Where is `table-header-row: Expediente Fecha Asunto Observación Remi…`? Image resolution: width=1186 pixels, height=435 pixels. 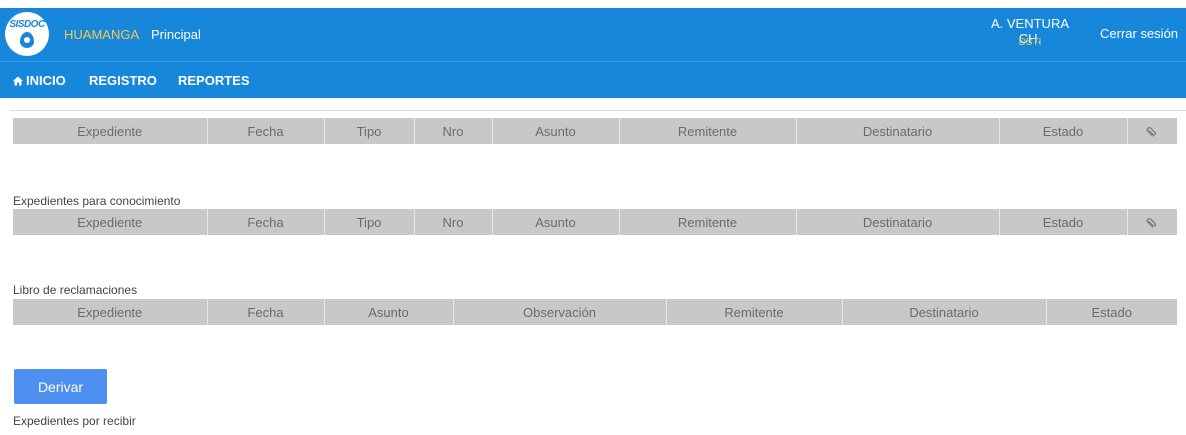
table-header-row: Expediente Fecha Asunto Observación Remi… is located at coordinates (595, 312).